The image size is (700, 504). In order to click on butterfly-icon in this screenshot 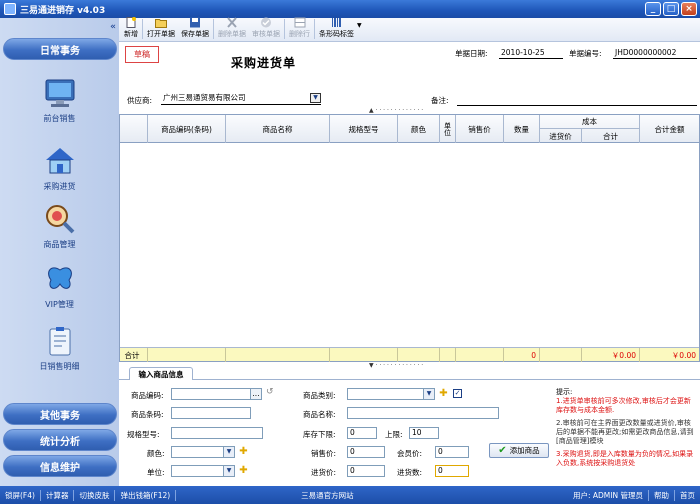, I will do `click(60, 279)`.